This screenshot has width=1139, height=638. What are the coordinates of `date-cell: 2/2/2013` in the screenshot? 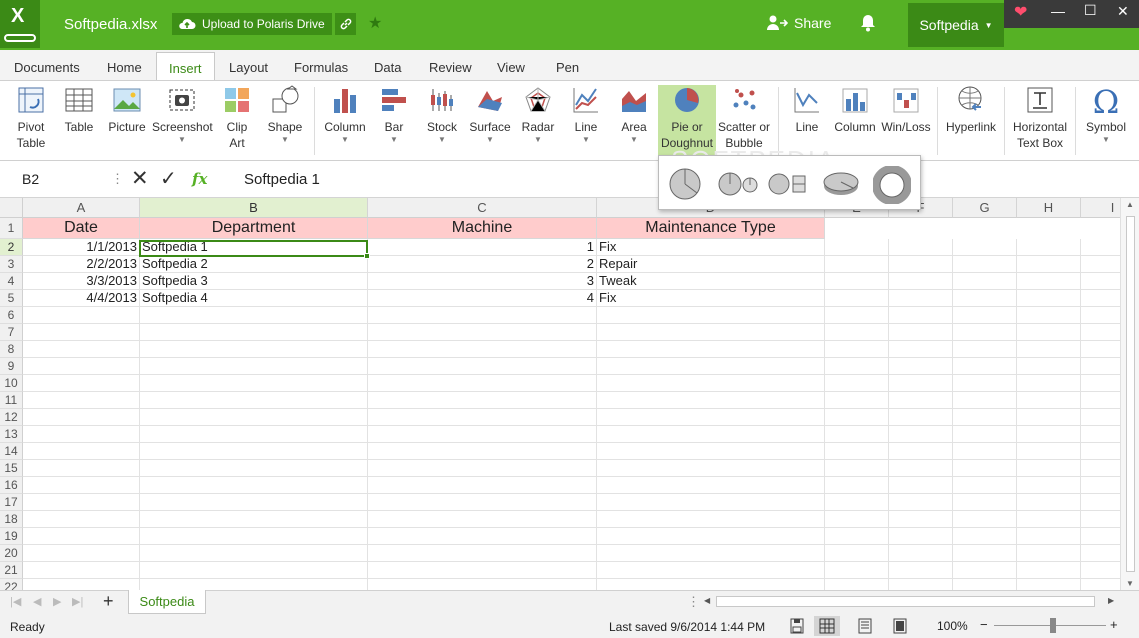 It's located at (81, 264).